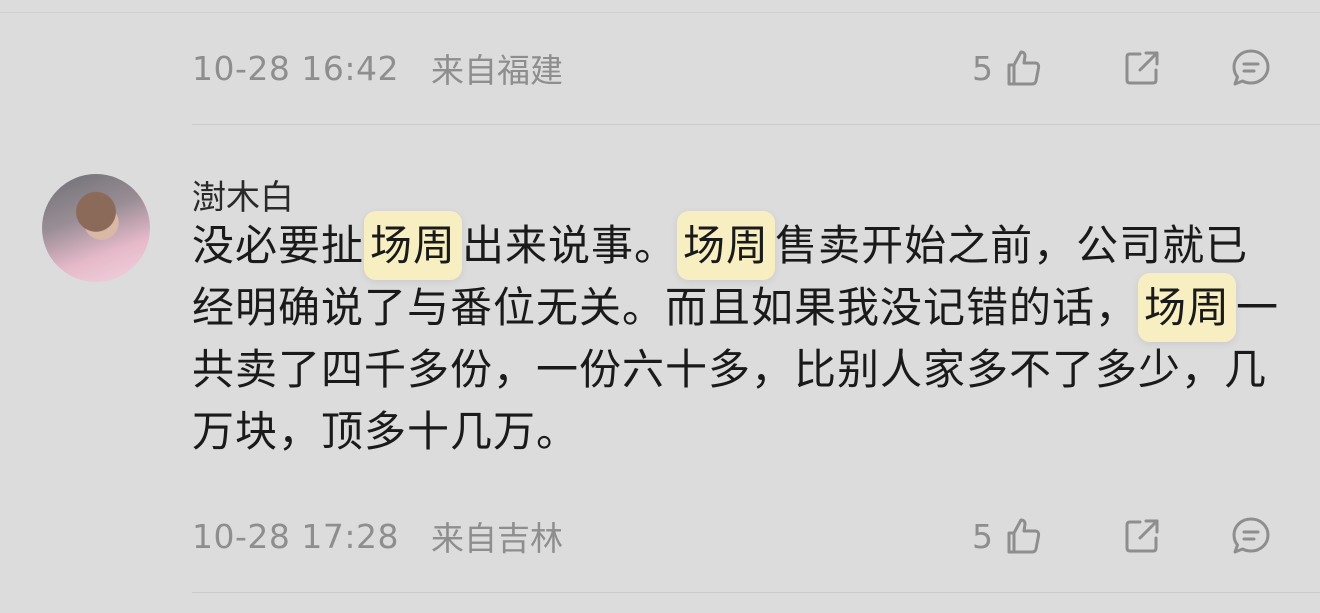  What do you see at coordinates (295, 68) in the screenshot?
I see `comment-timestamp: 10-28 16:42` at bounding box center [295, 68].